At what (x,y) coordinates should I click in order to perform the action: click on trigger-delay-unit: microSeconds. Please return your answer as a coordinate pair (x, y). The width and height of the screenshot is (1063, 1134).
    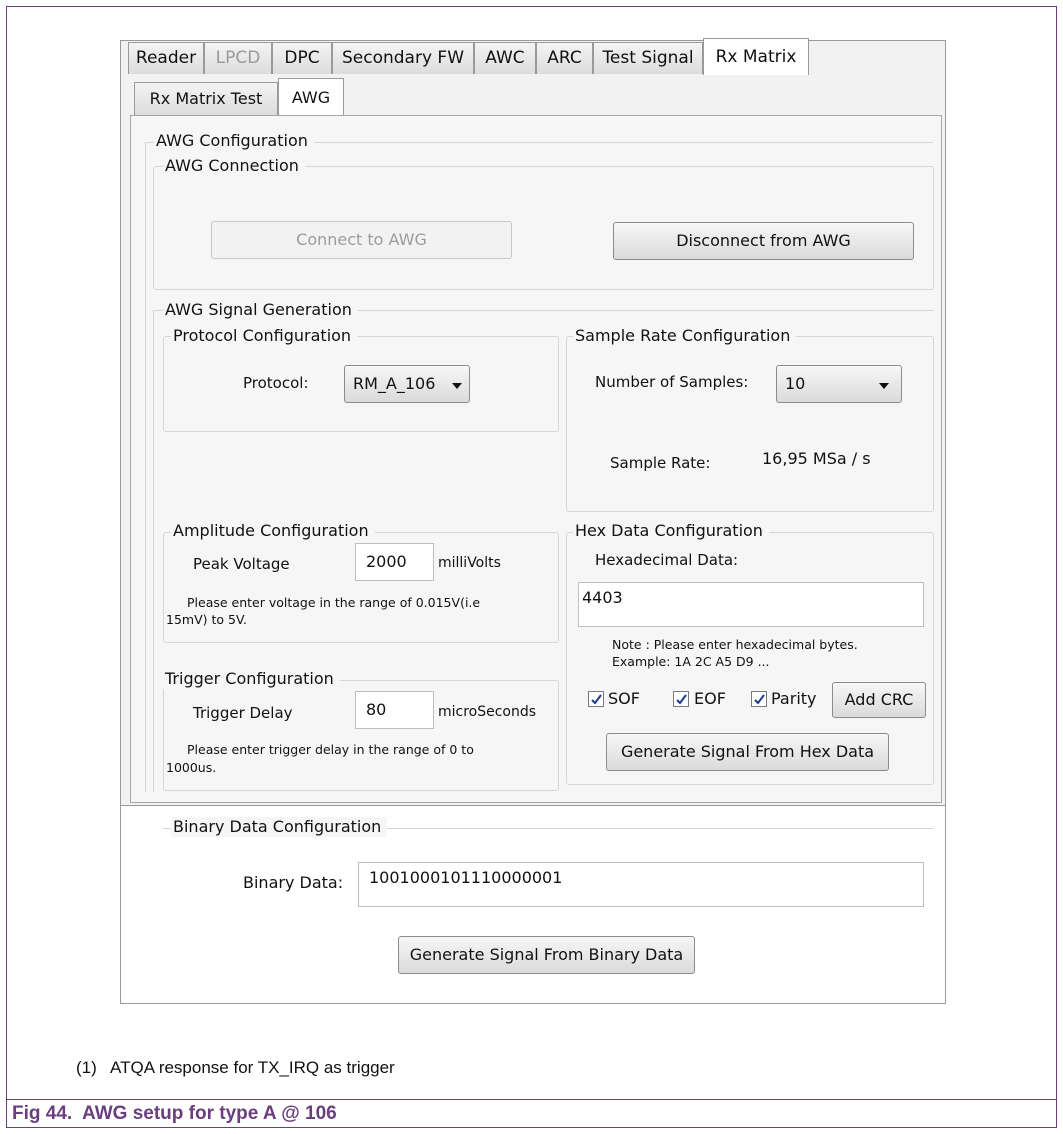
    Looking at the image, I should click on (487, 712).